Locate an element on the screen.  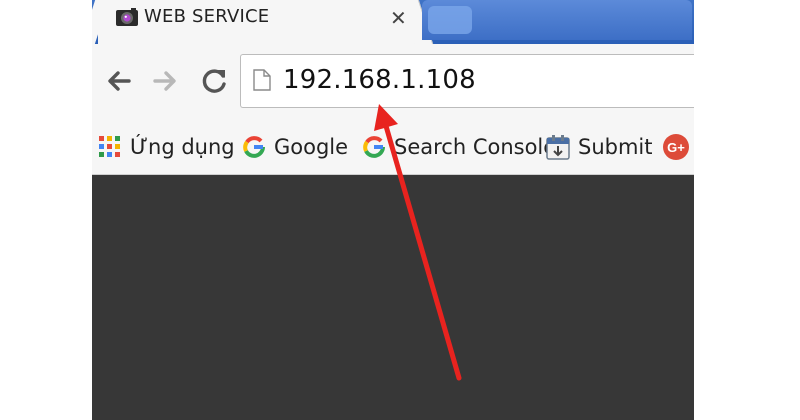
google-plus-icon: G+ is located at coordinates (676, 147).